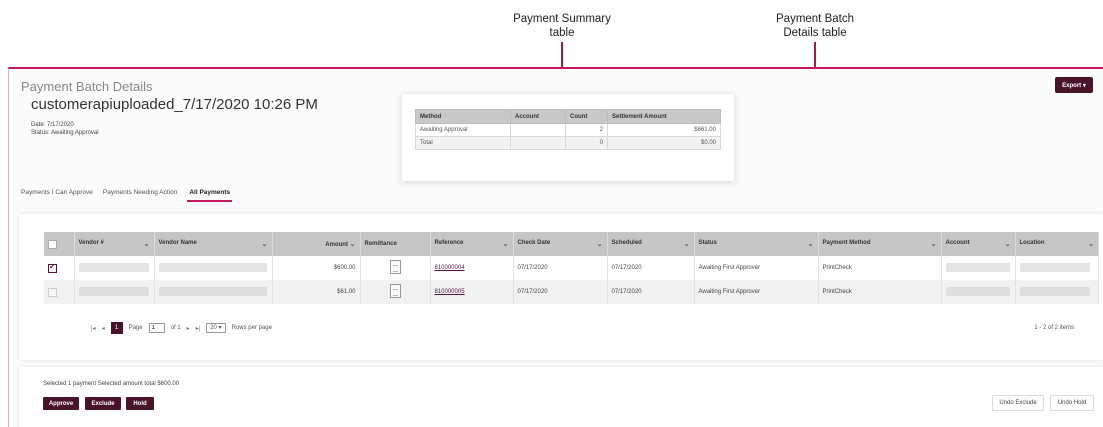 The height and width of the screenshot is (427, 1103). Describe the element at coordinates (1072, 403) in the screenshot. I see `undo-hold-button: Undo Hold` at that location.